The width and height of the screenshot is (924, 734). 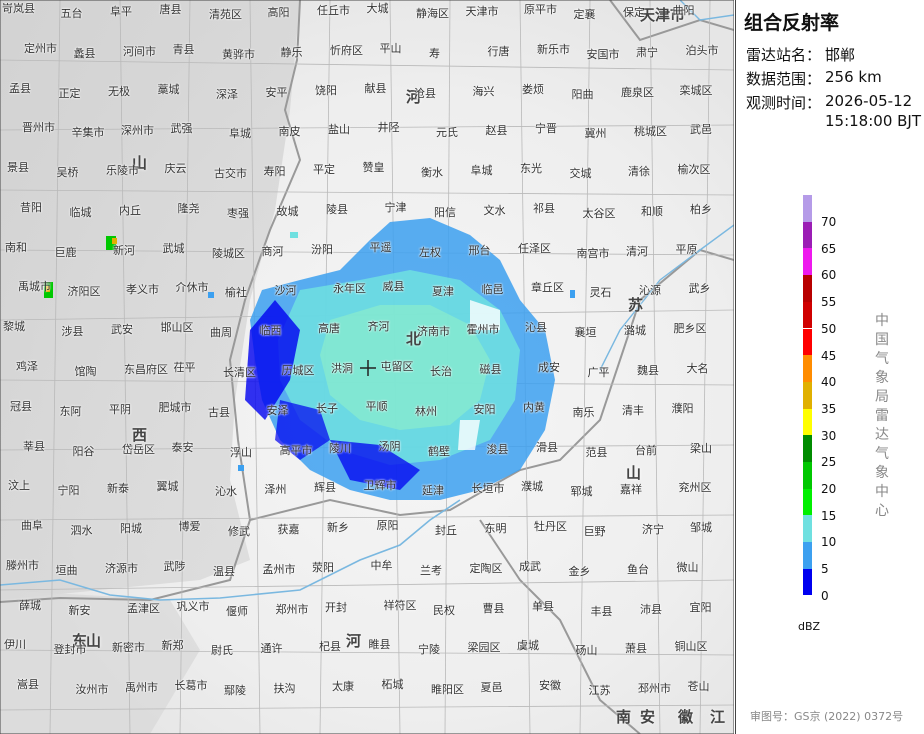 What do you see at coordinates (653, 530) in the screenshot?
I see `place-label: 济宁` at bounding box center [653, 530].